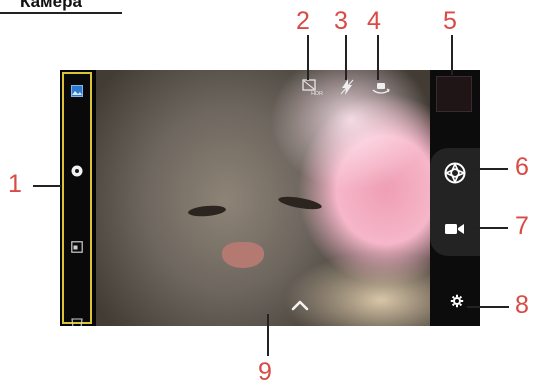 The height and width of the screenshot is (389, 538). What do you see at coordinates (381, 87) in the screenshot?
I see `switch-camera-icon` at bounding box center [381, 87].